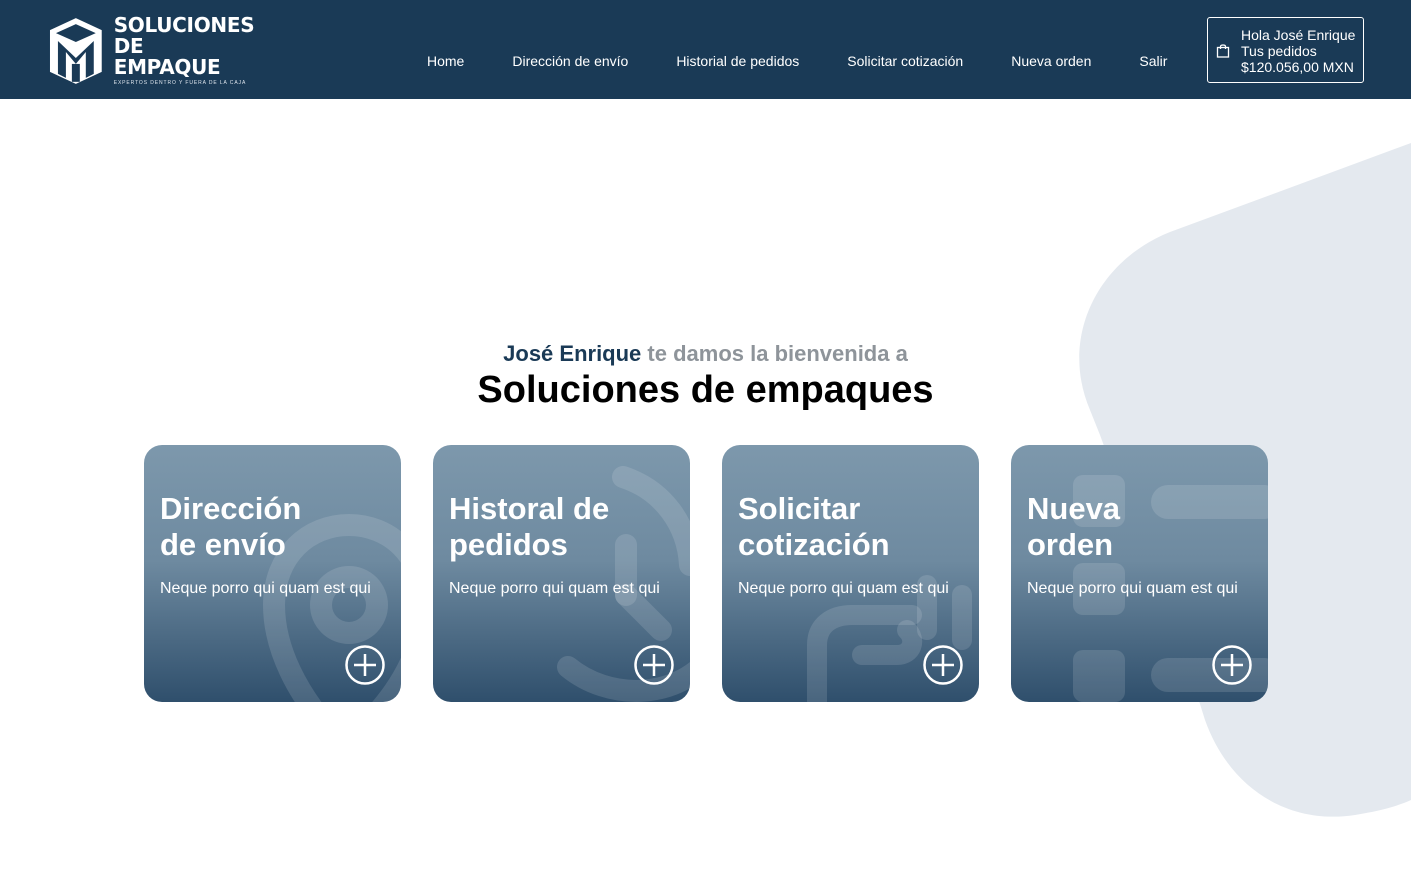 The image size is (1411, 894). Describe the element at coordinates (814, 544) in the screenshot. I see `card-title-line-2: cotización` at that location.